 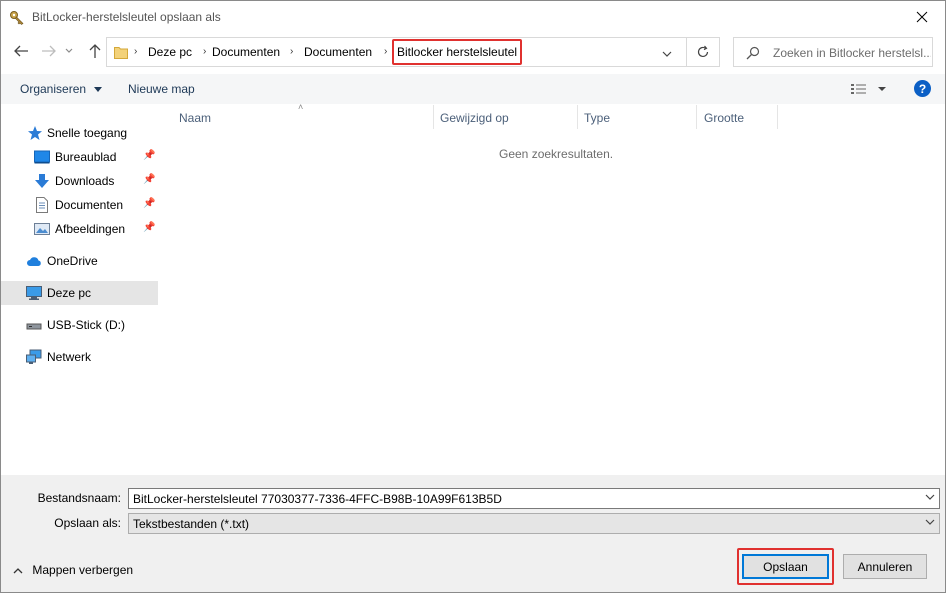 I want to click on breadcrumb-deze-pc: Deze pc, so click(x=170, y=52).